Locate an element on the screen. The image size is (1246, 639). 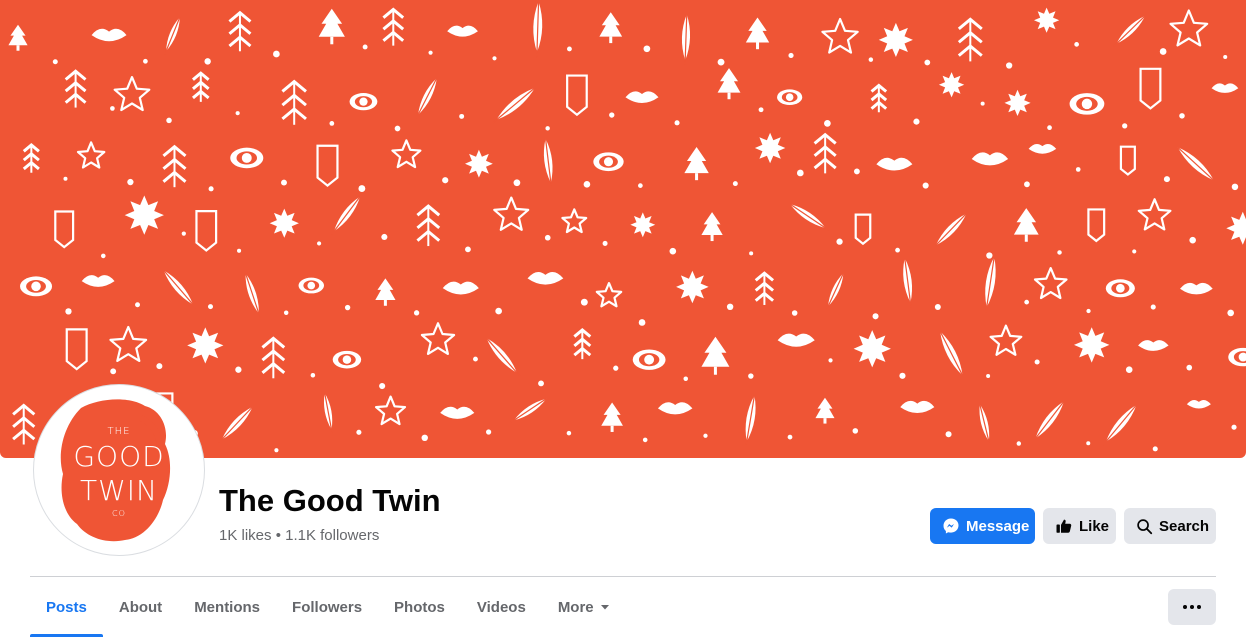
like-button: Like is located at coordinates (1079, 526).